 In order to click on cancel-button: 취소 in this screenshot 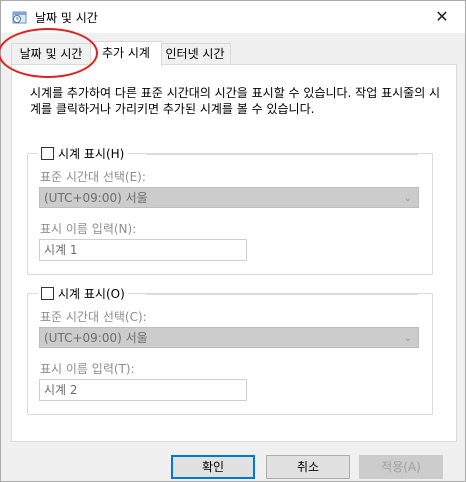, I will do `click(308, 467)`.